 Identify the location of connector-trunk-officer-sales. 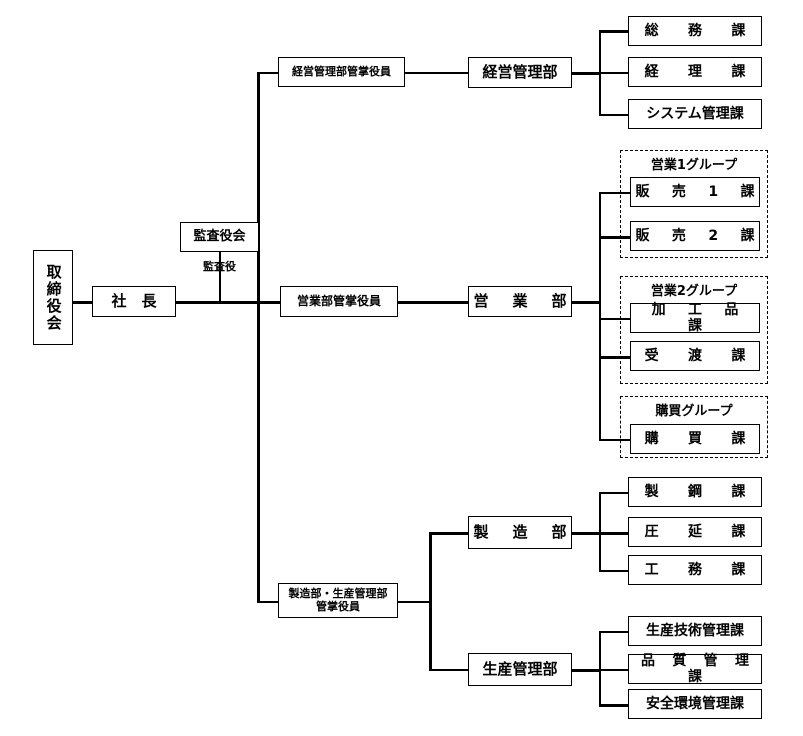
(269, 302).